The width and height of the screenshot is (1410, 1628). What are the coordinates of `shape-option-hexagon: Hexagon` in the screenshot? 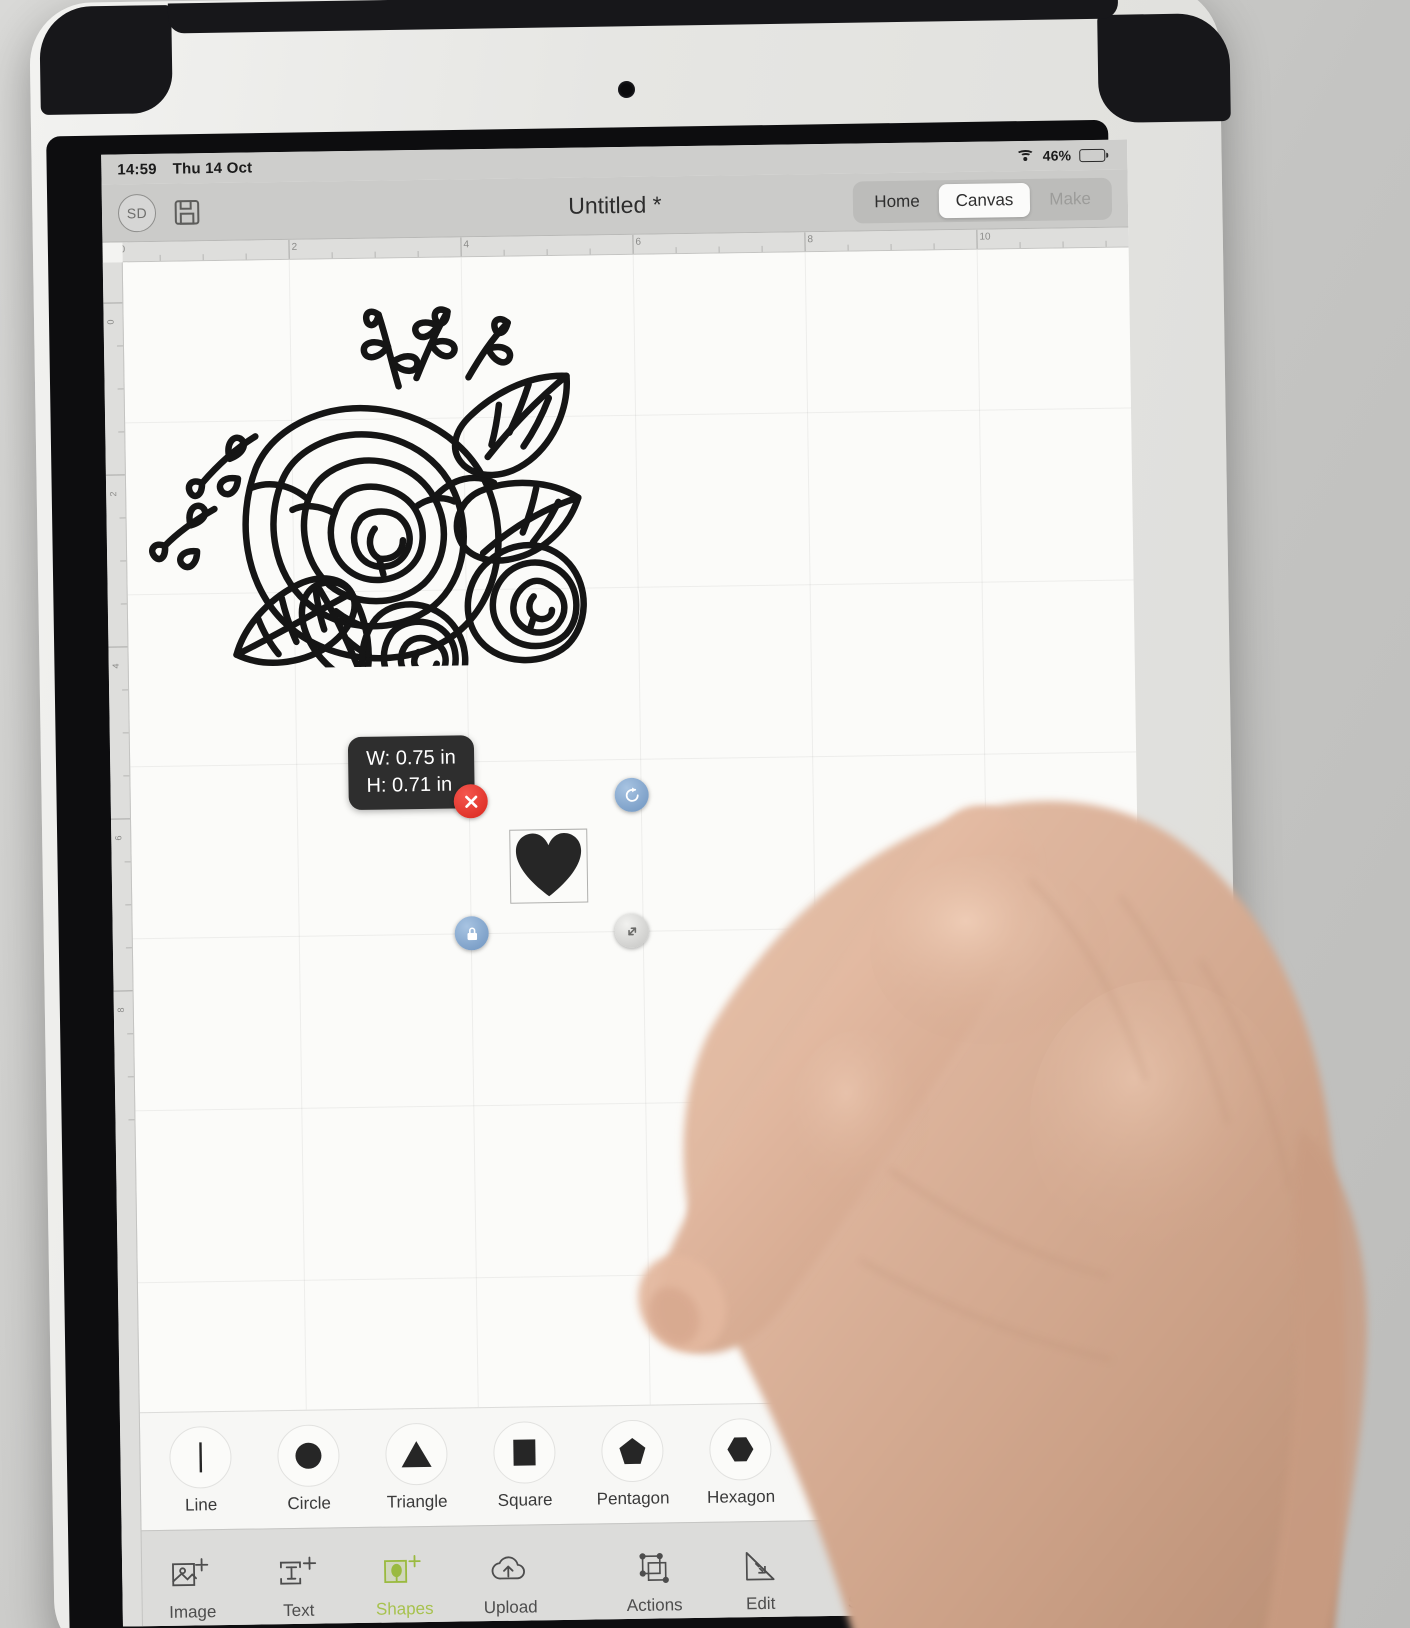 It's located at (740, 1462).